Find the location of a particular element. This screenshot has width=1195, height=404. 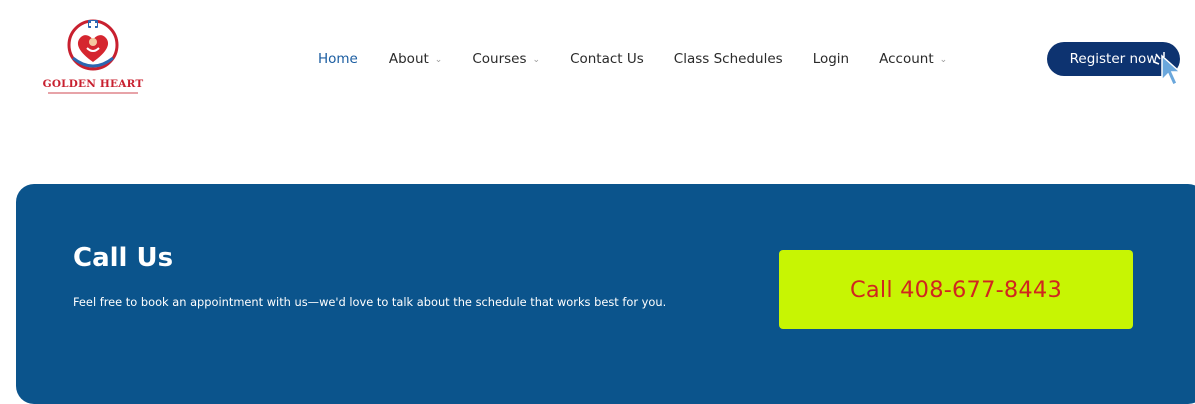

nav-schedules-label: Class Schedules is located at coordinates (728, 59).